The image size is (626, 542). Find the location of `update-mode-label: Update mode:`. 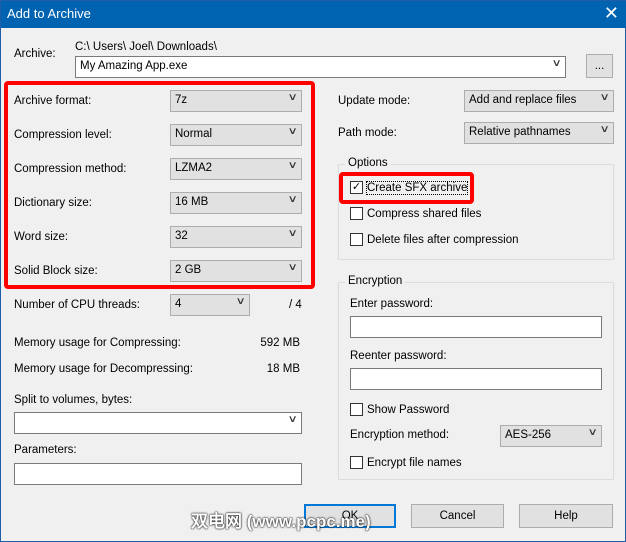

update-mode-label: Update mode: is located at coordinates (374, 101).